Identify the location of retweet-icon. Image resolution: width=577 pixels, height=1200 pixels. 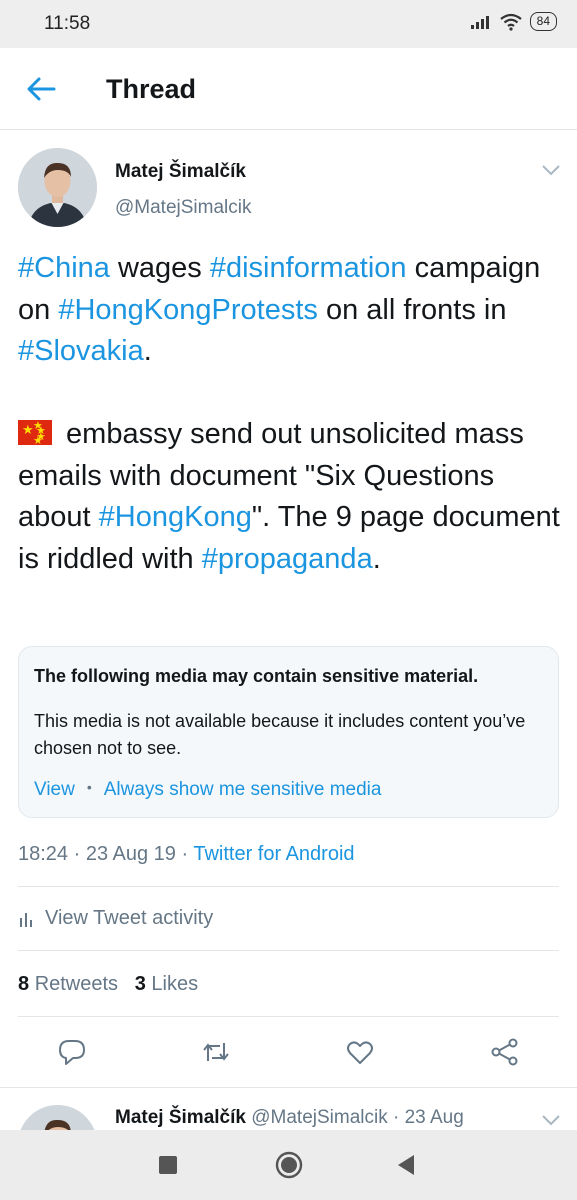
(216, 1052).